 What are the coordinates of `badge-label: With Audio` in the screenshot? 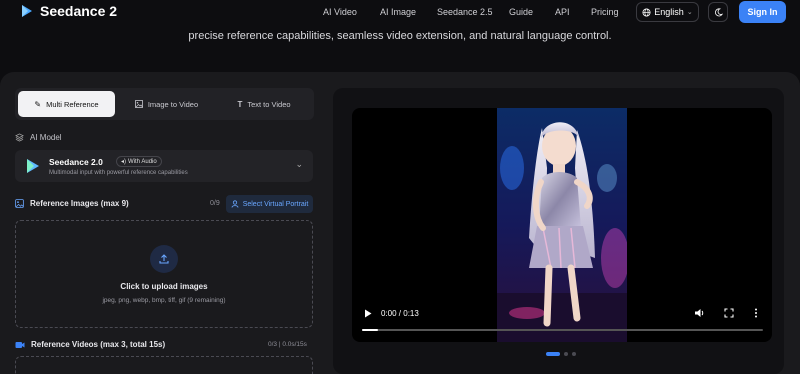 It's located at (142, 161).